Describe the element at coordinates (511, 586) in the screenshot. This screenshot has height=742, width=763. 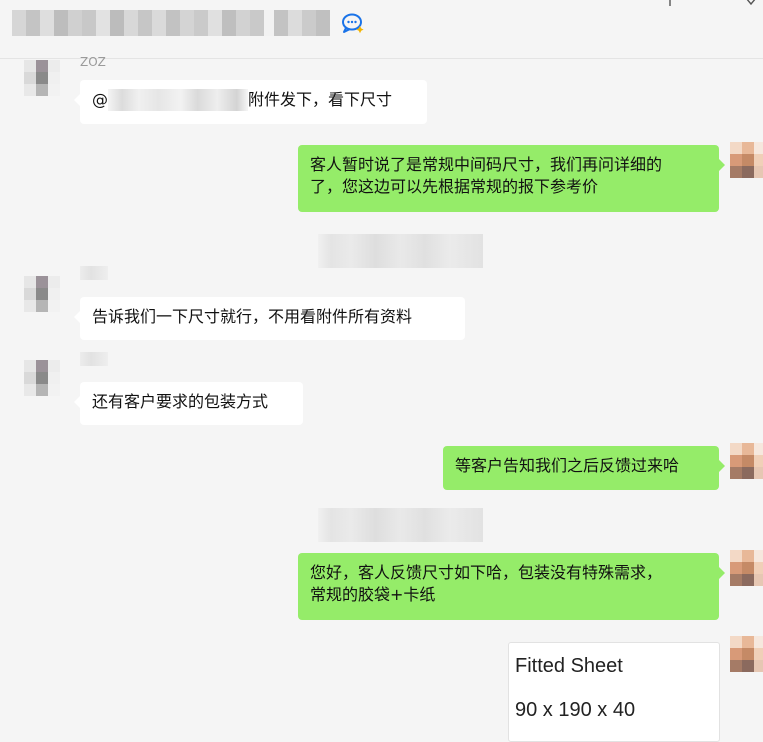
I see `message-bubble: 您好，客人反馈尺寸如下哈，包装没有特殊需求， 常规的胶袋+卡纸` at that location.